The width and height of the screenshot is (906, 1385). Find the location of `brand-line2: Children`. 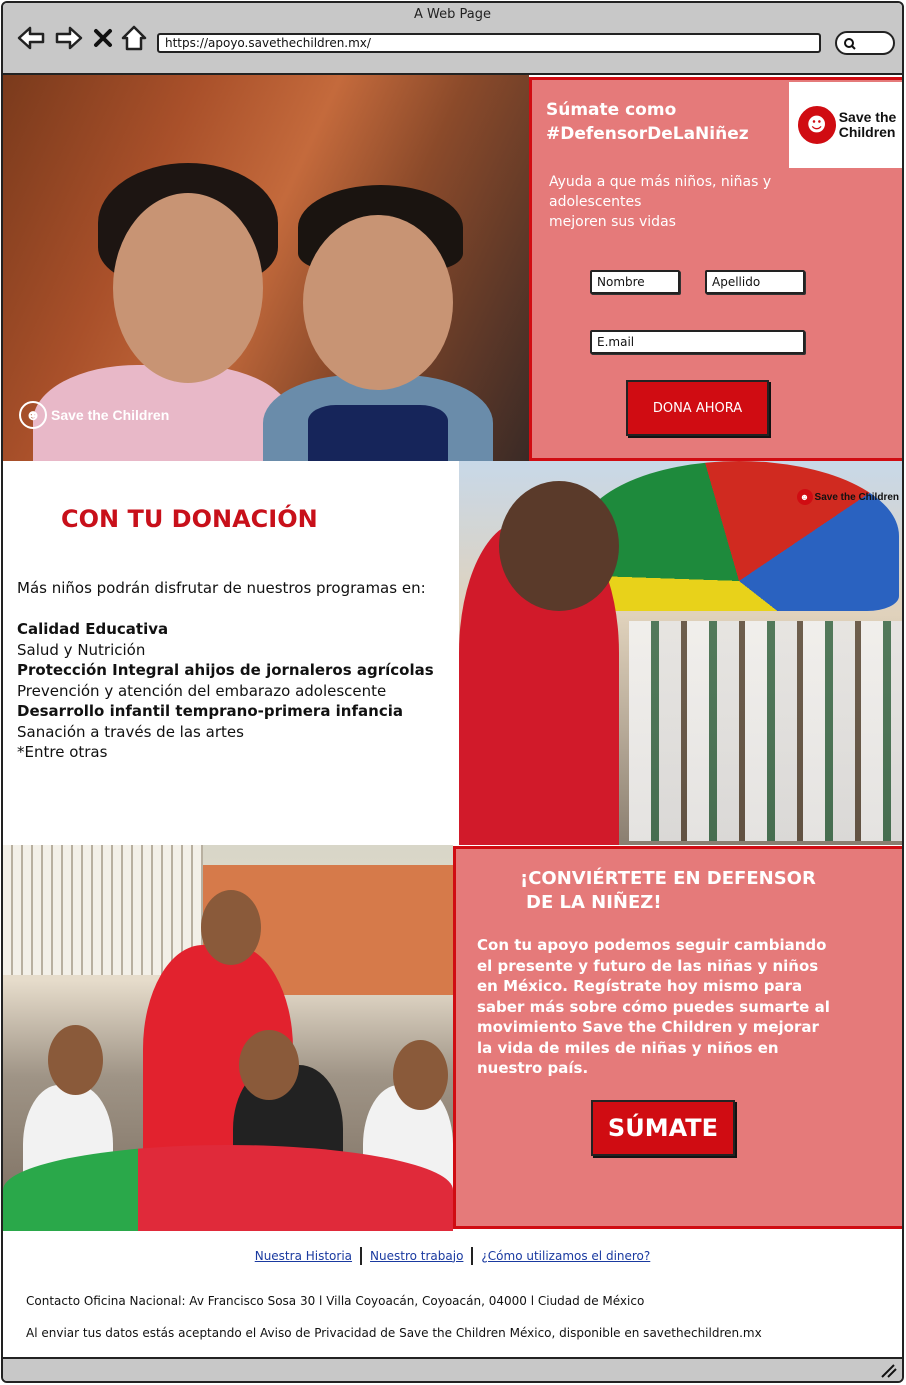

brand-line2: Children is located at coordinates (867, 132).